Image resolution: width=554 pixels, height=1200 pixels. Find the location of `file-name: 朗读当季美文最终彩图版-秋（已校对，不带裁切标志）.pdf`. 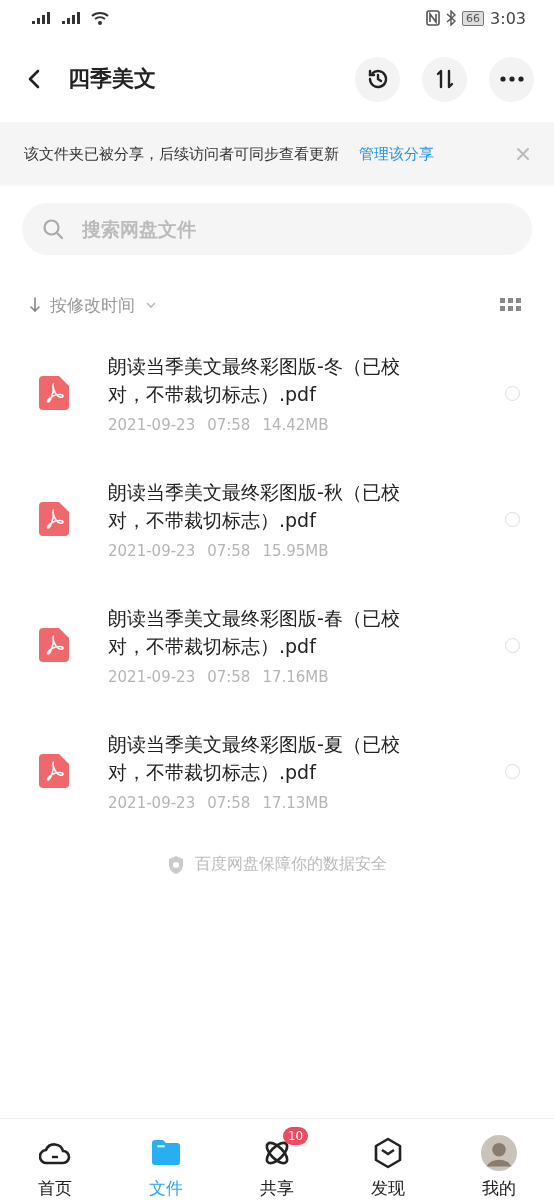

file-name: 朗读当季美文最终彩图版-秋（已校对，不带裁切标志）.pdf is located at coordinates (254, 506).